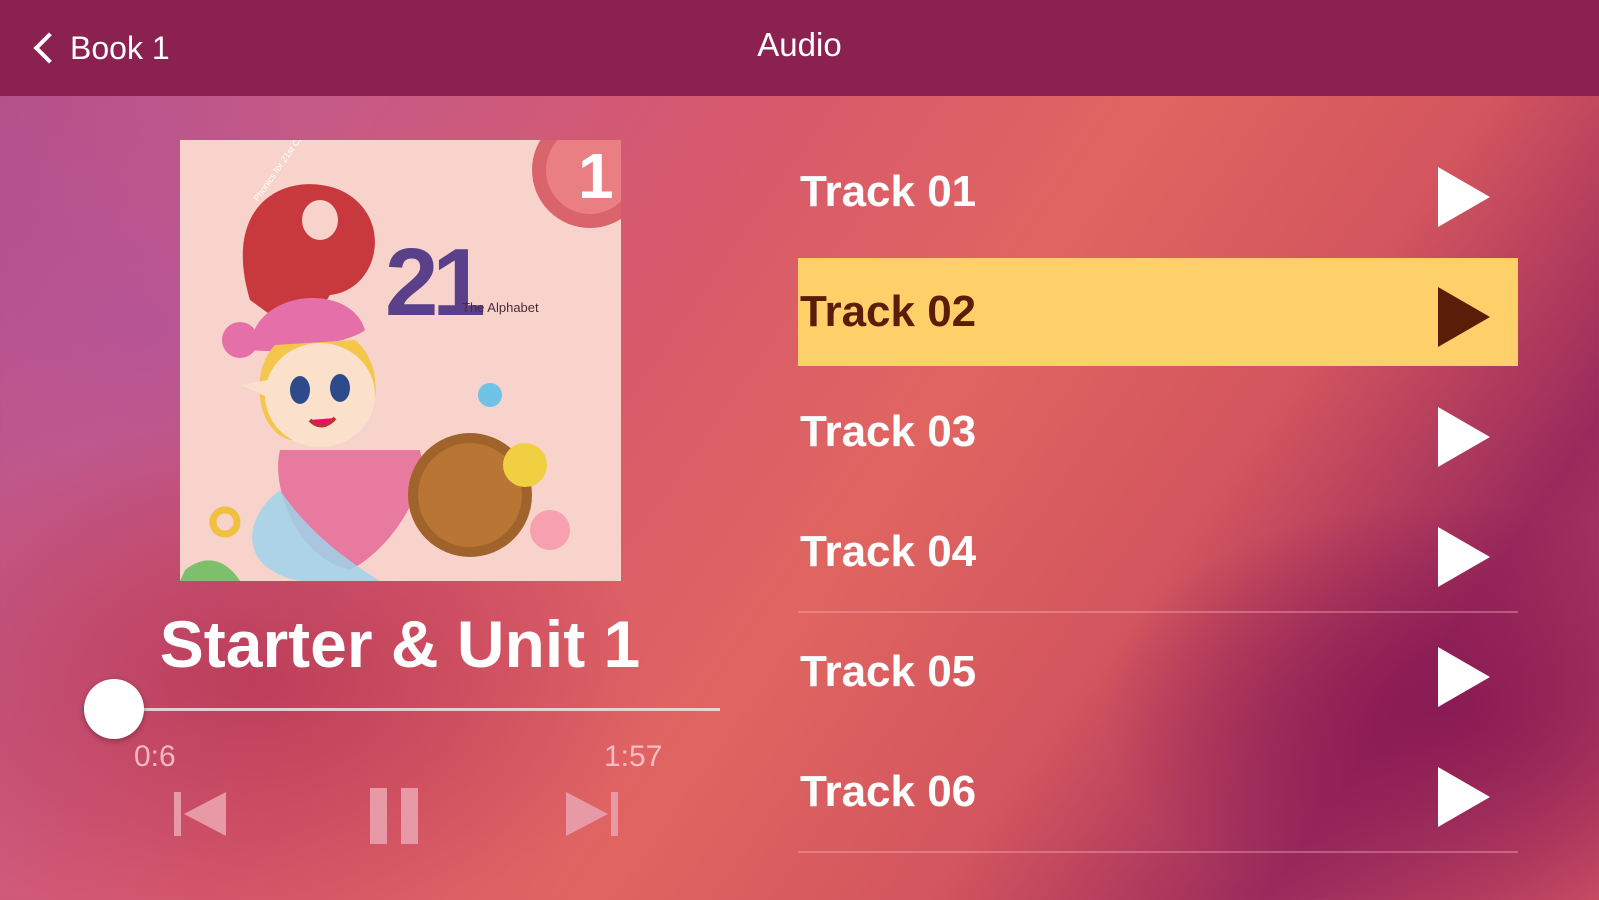  I want to click on track-row-03: Track 03, so click(1158, 432).